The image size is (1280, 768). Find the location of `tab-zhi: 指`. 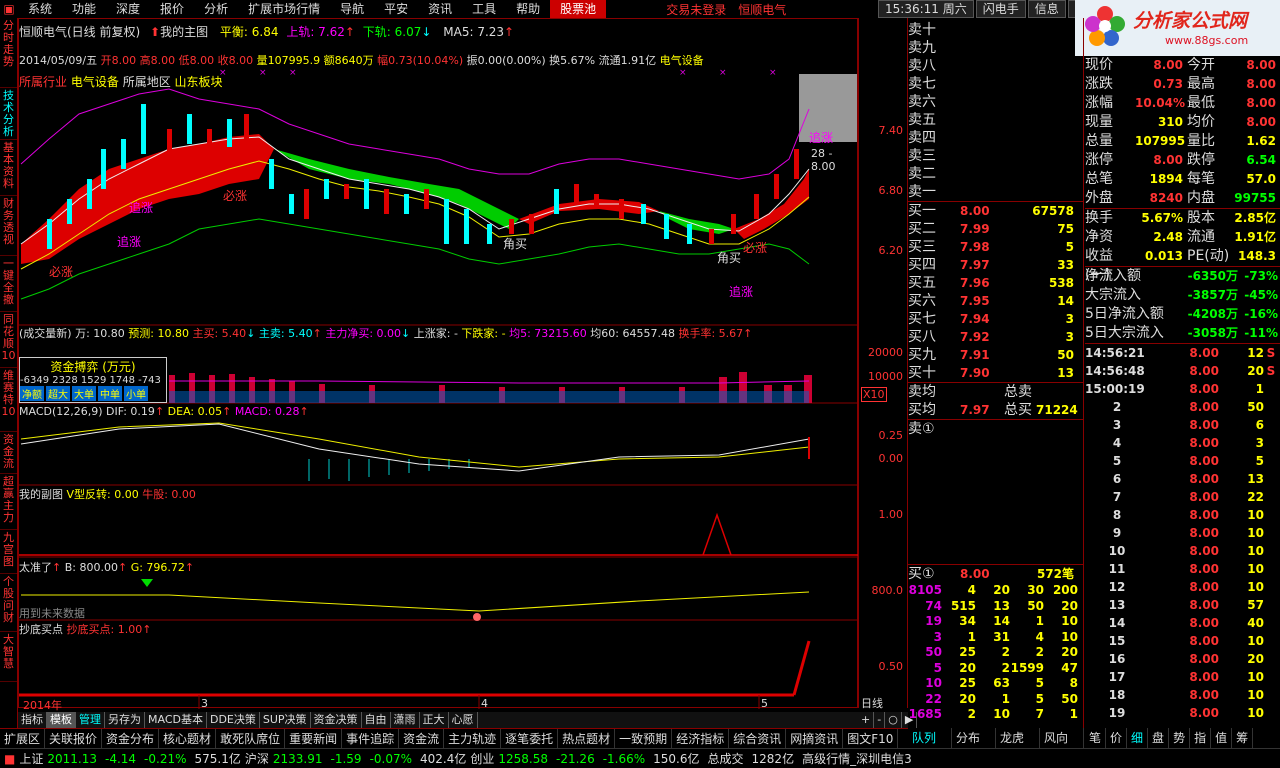

tab-zhi: 指 is located at coordinates (1201, 738).